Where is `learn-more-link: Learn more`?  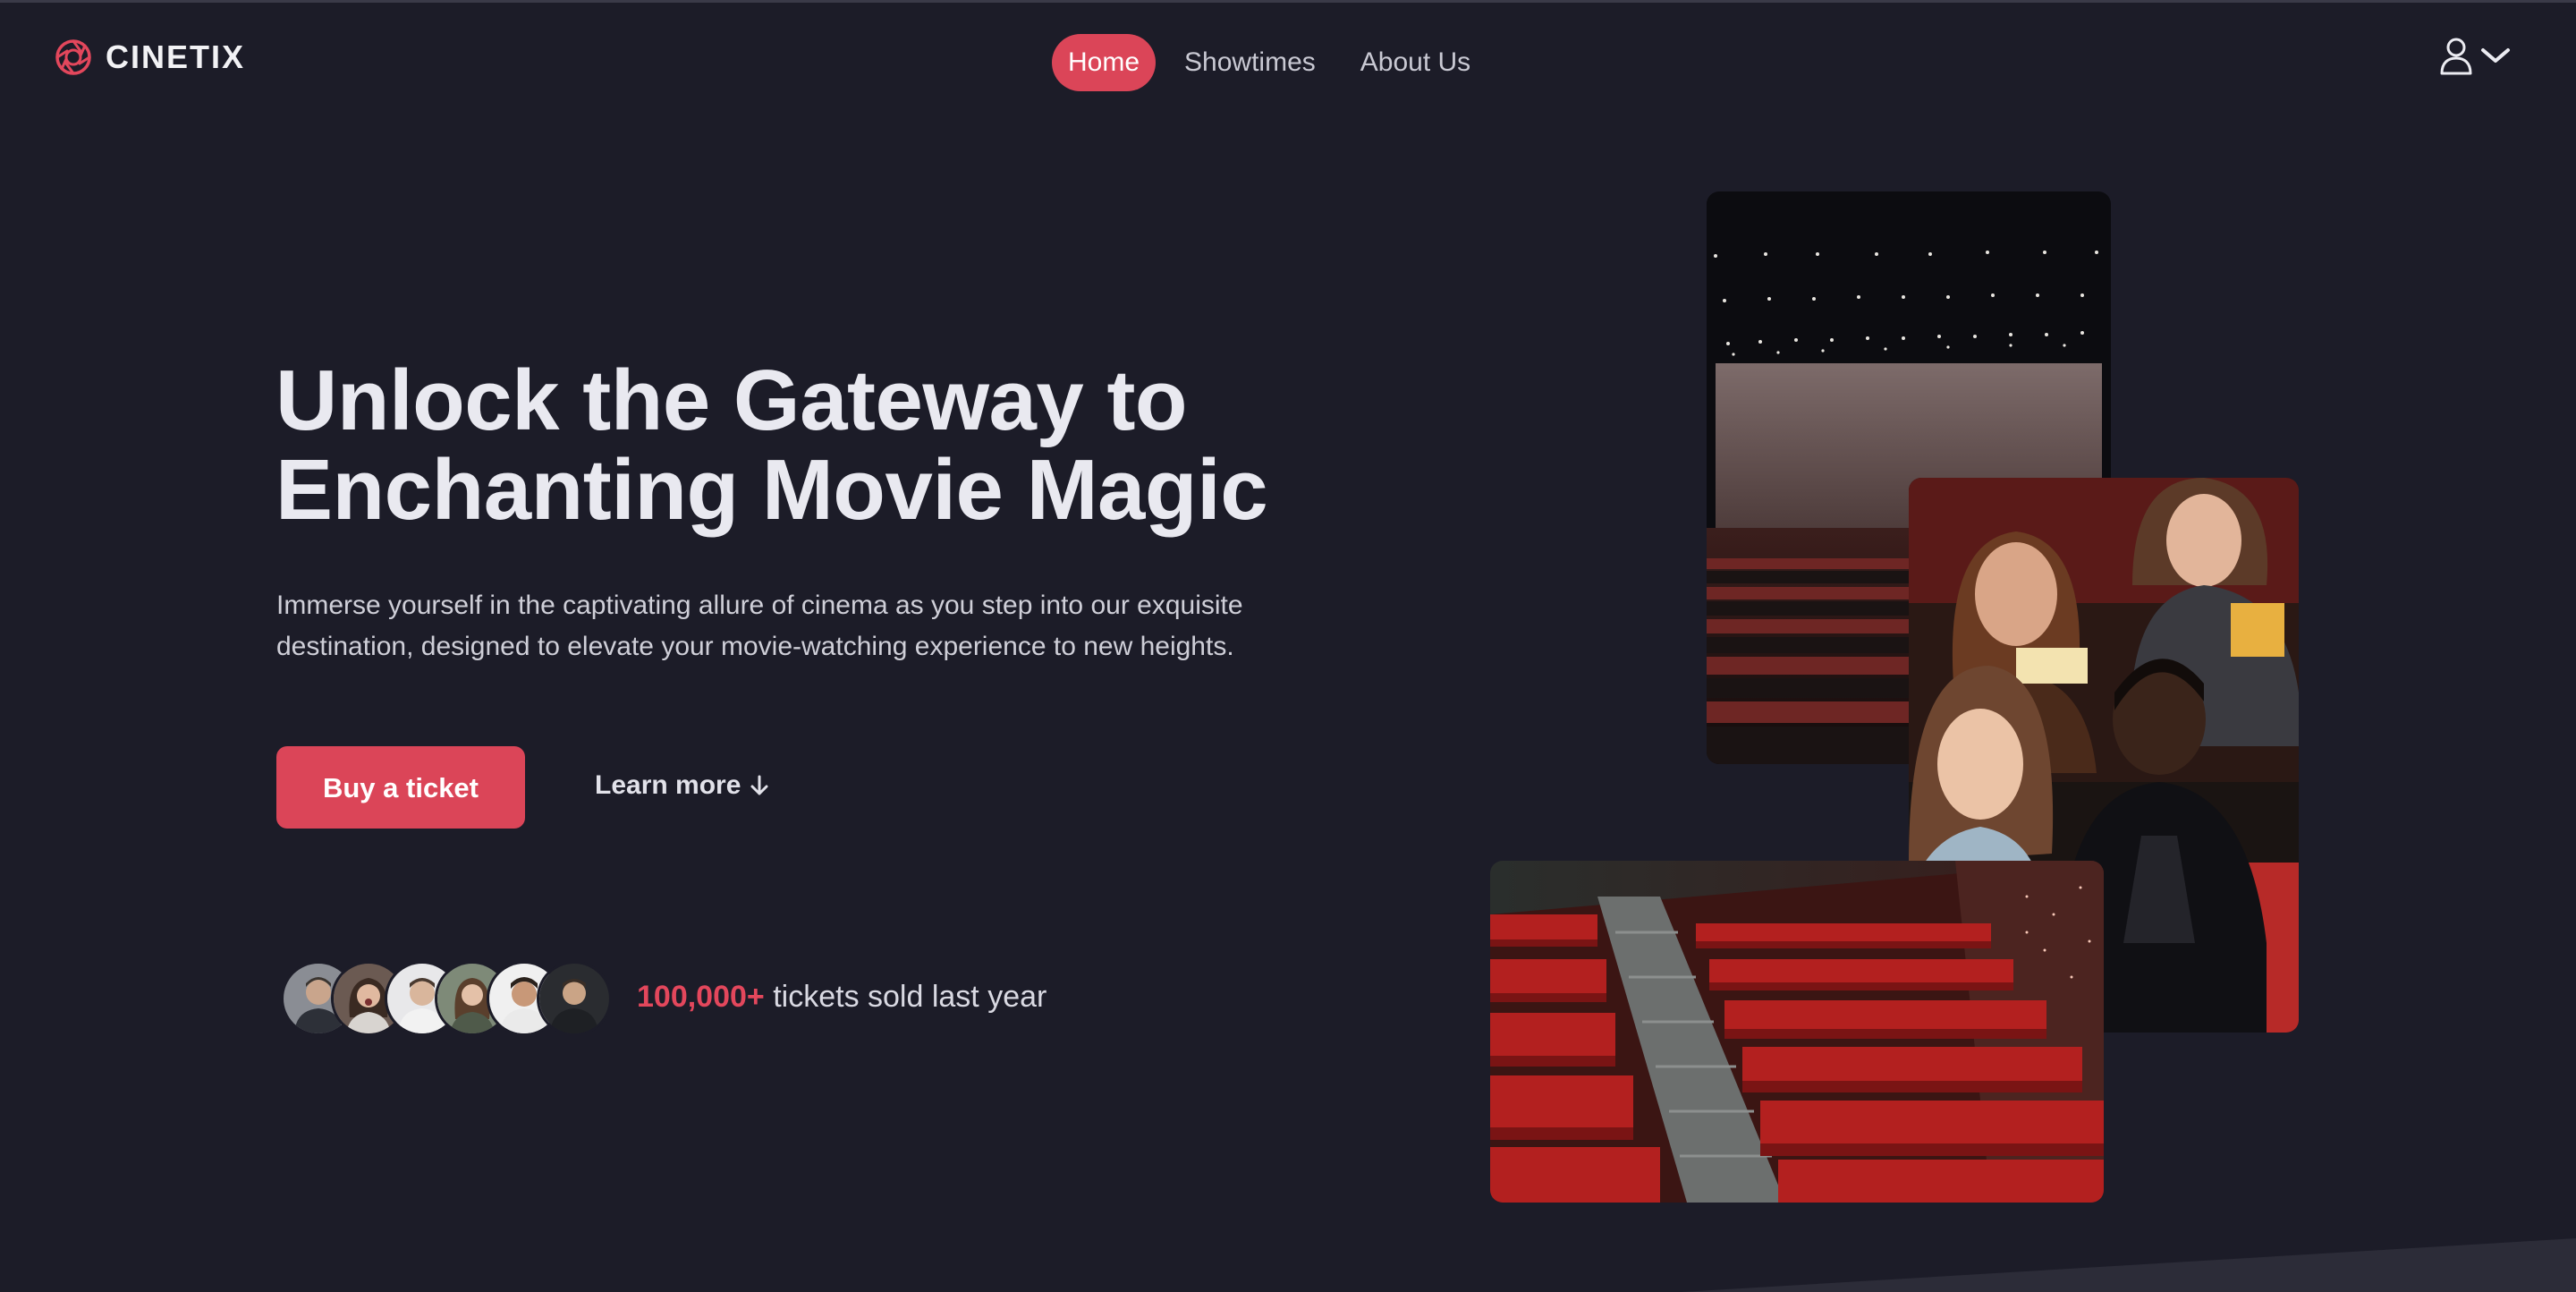 learn-more-link: Learn more is located at coordinates (682, 785).